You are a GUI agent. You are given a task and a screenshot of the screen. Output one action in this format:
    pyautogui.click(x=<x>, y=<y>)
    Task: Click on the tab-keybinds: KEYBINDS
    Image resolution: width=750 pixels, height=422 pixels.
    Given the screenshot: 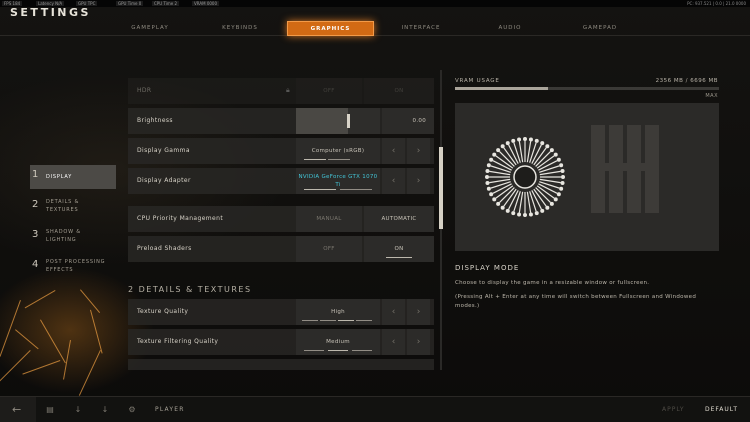 What is the action you would take?
    pyautogui.click(x=240, y=28)
    